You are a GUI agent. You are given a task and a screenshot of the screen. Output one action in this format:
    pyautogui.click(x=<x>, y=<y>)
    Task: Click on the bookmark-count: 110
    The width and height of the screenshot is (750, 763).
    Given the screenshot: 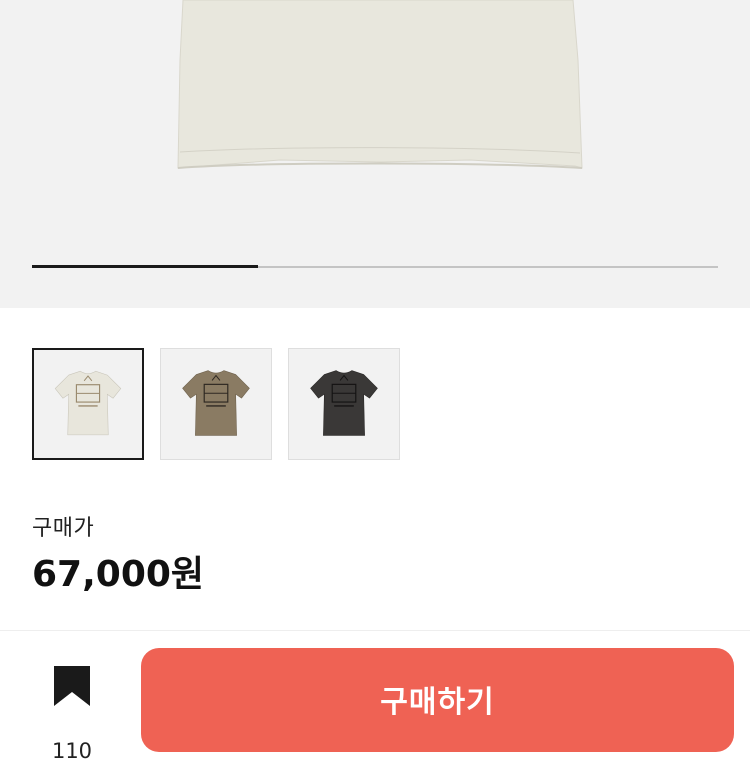 What is the action you would take?
    pyautogui.click(x=72, y=751)
    